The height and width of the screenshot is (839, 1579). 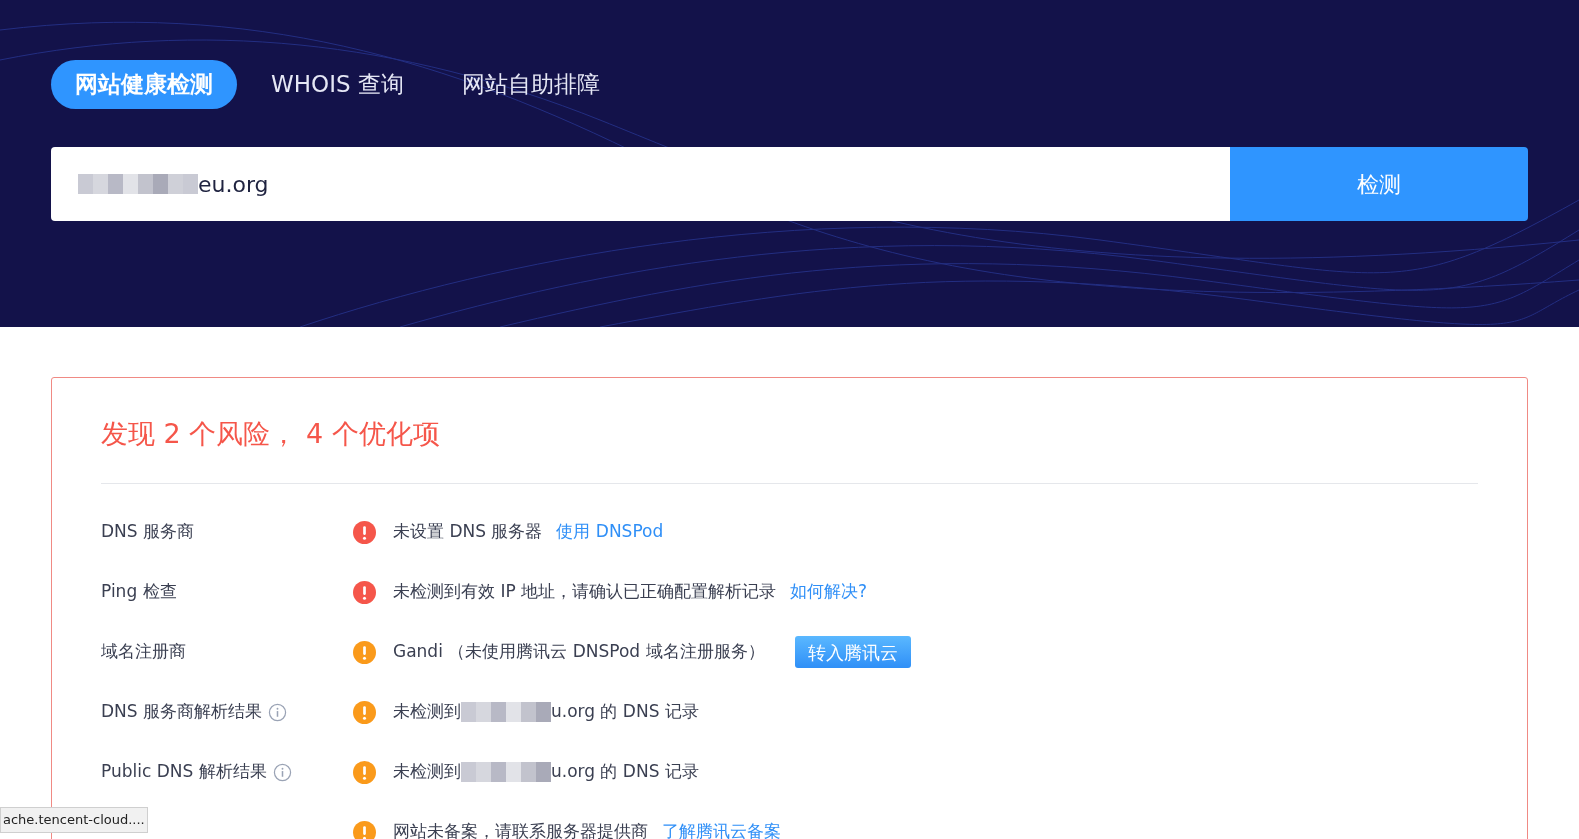 What do you see at coordinates (144, 84) in the screenshot?
I see `nav-tab: 网站健康检测` at bounding box center [144, 84].